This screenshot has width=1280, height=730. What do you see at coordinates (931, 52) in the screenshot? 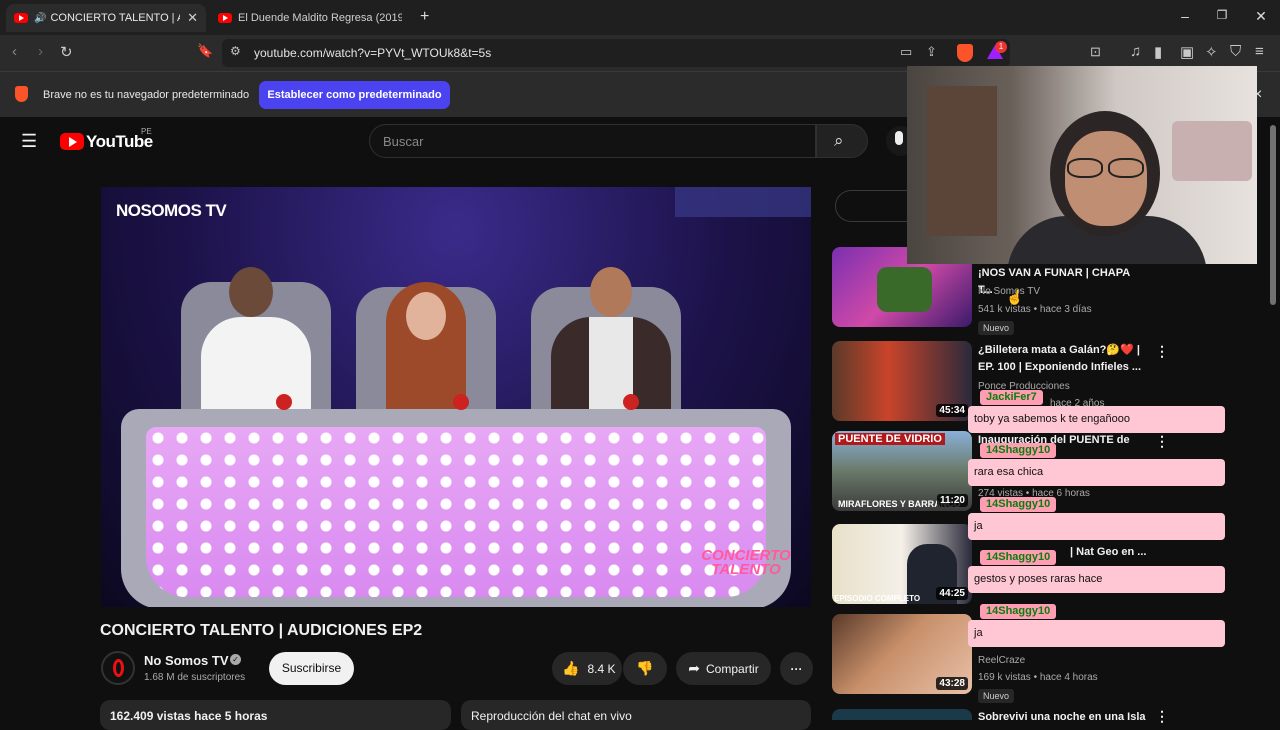
I see `share-icon: ⇪` at bounding box center [931, 52].